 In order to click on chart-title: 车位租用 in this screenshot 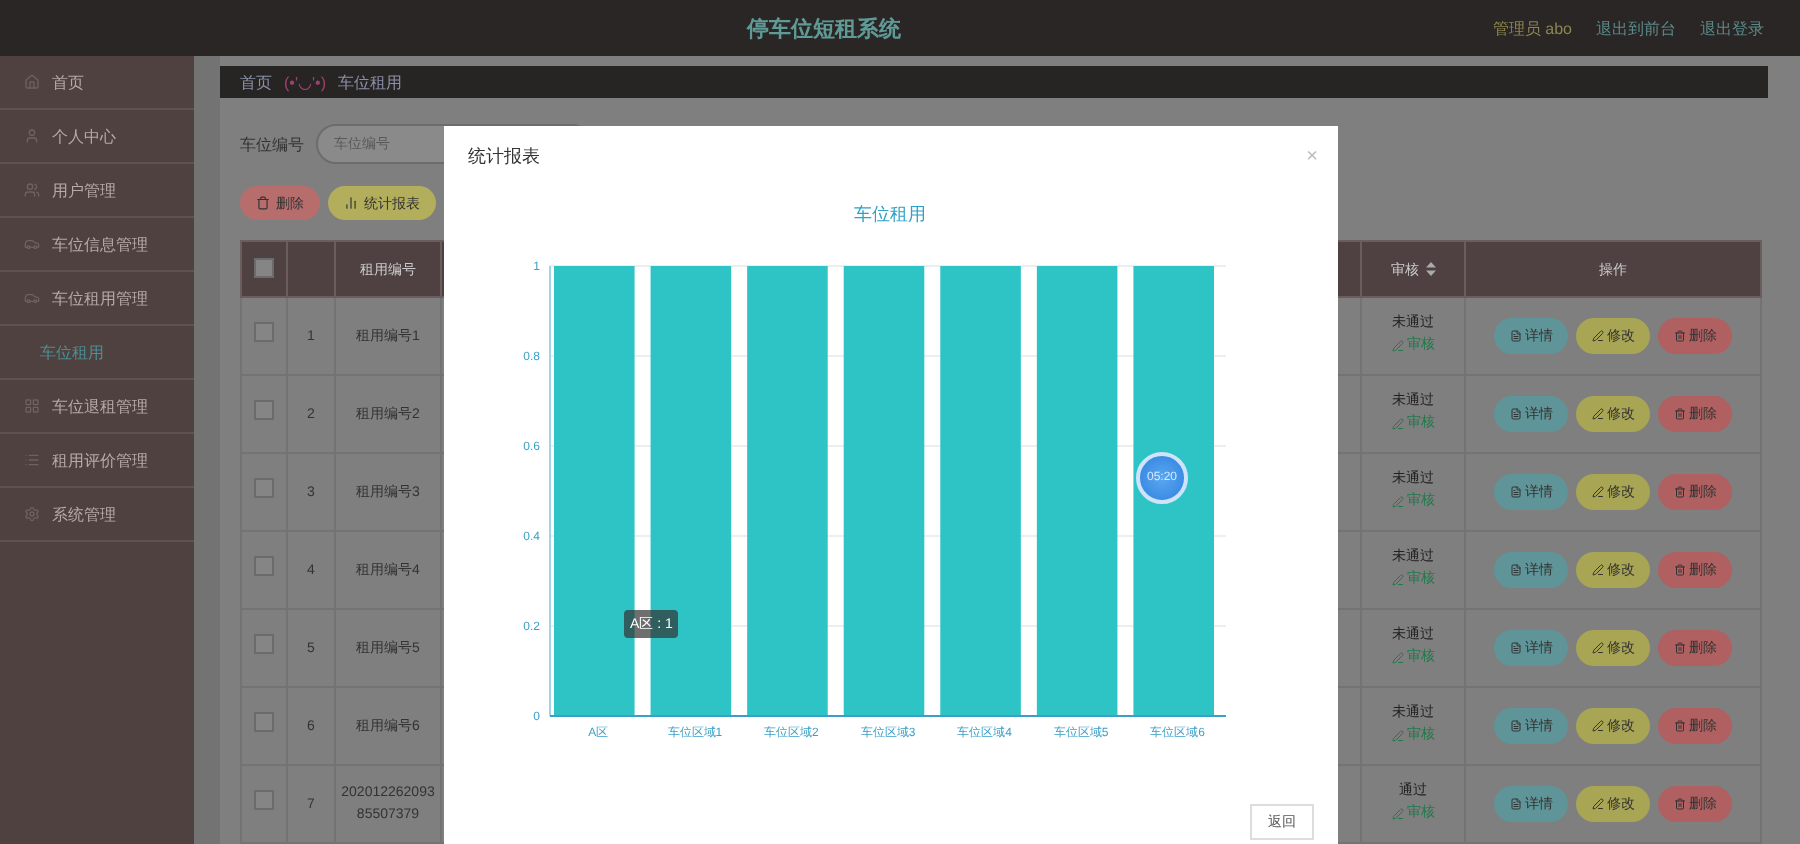, I will do `click(890, 214)`.